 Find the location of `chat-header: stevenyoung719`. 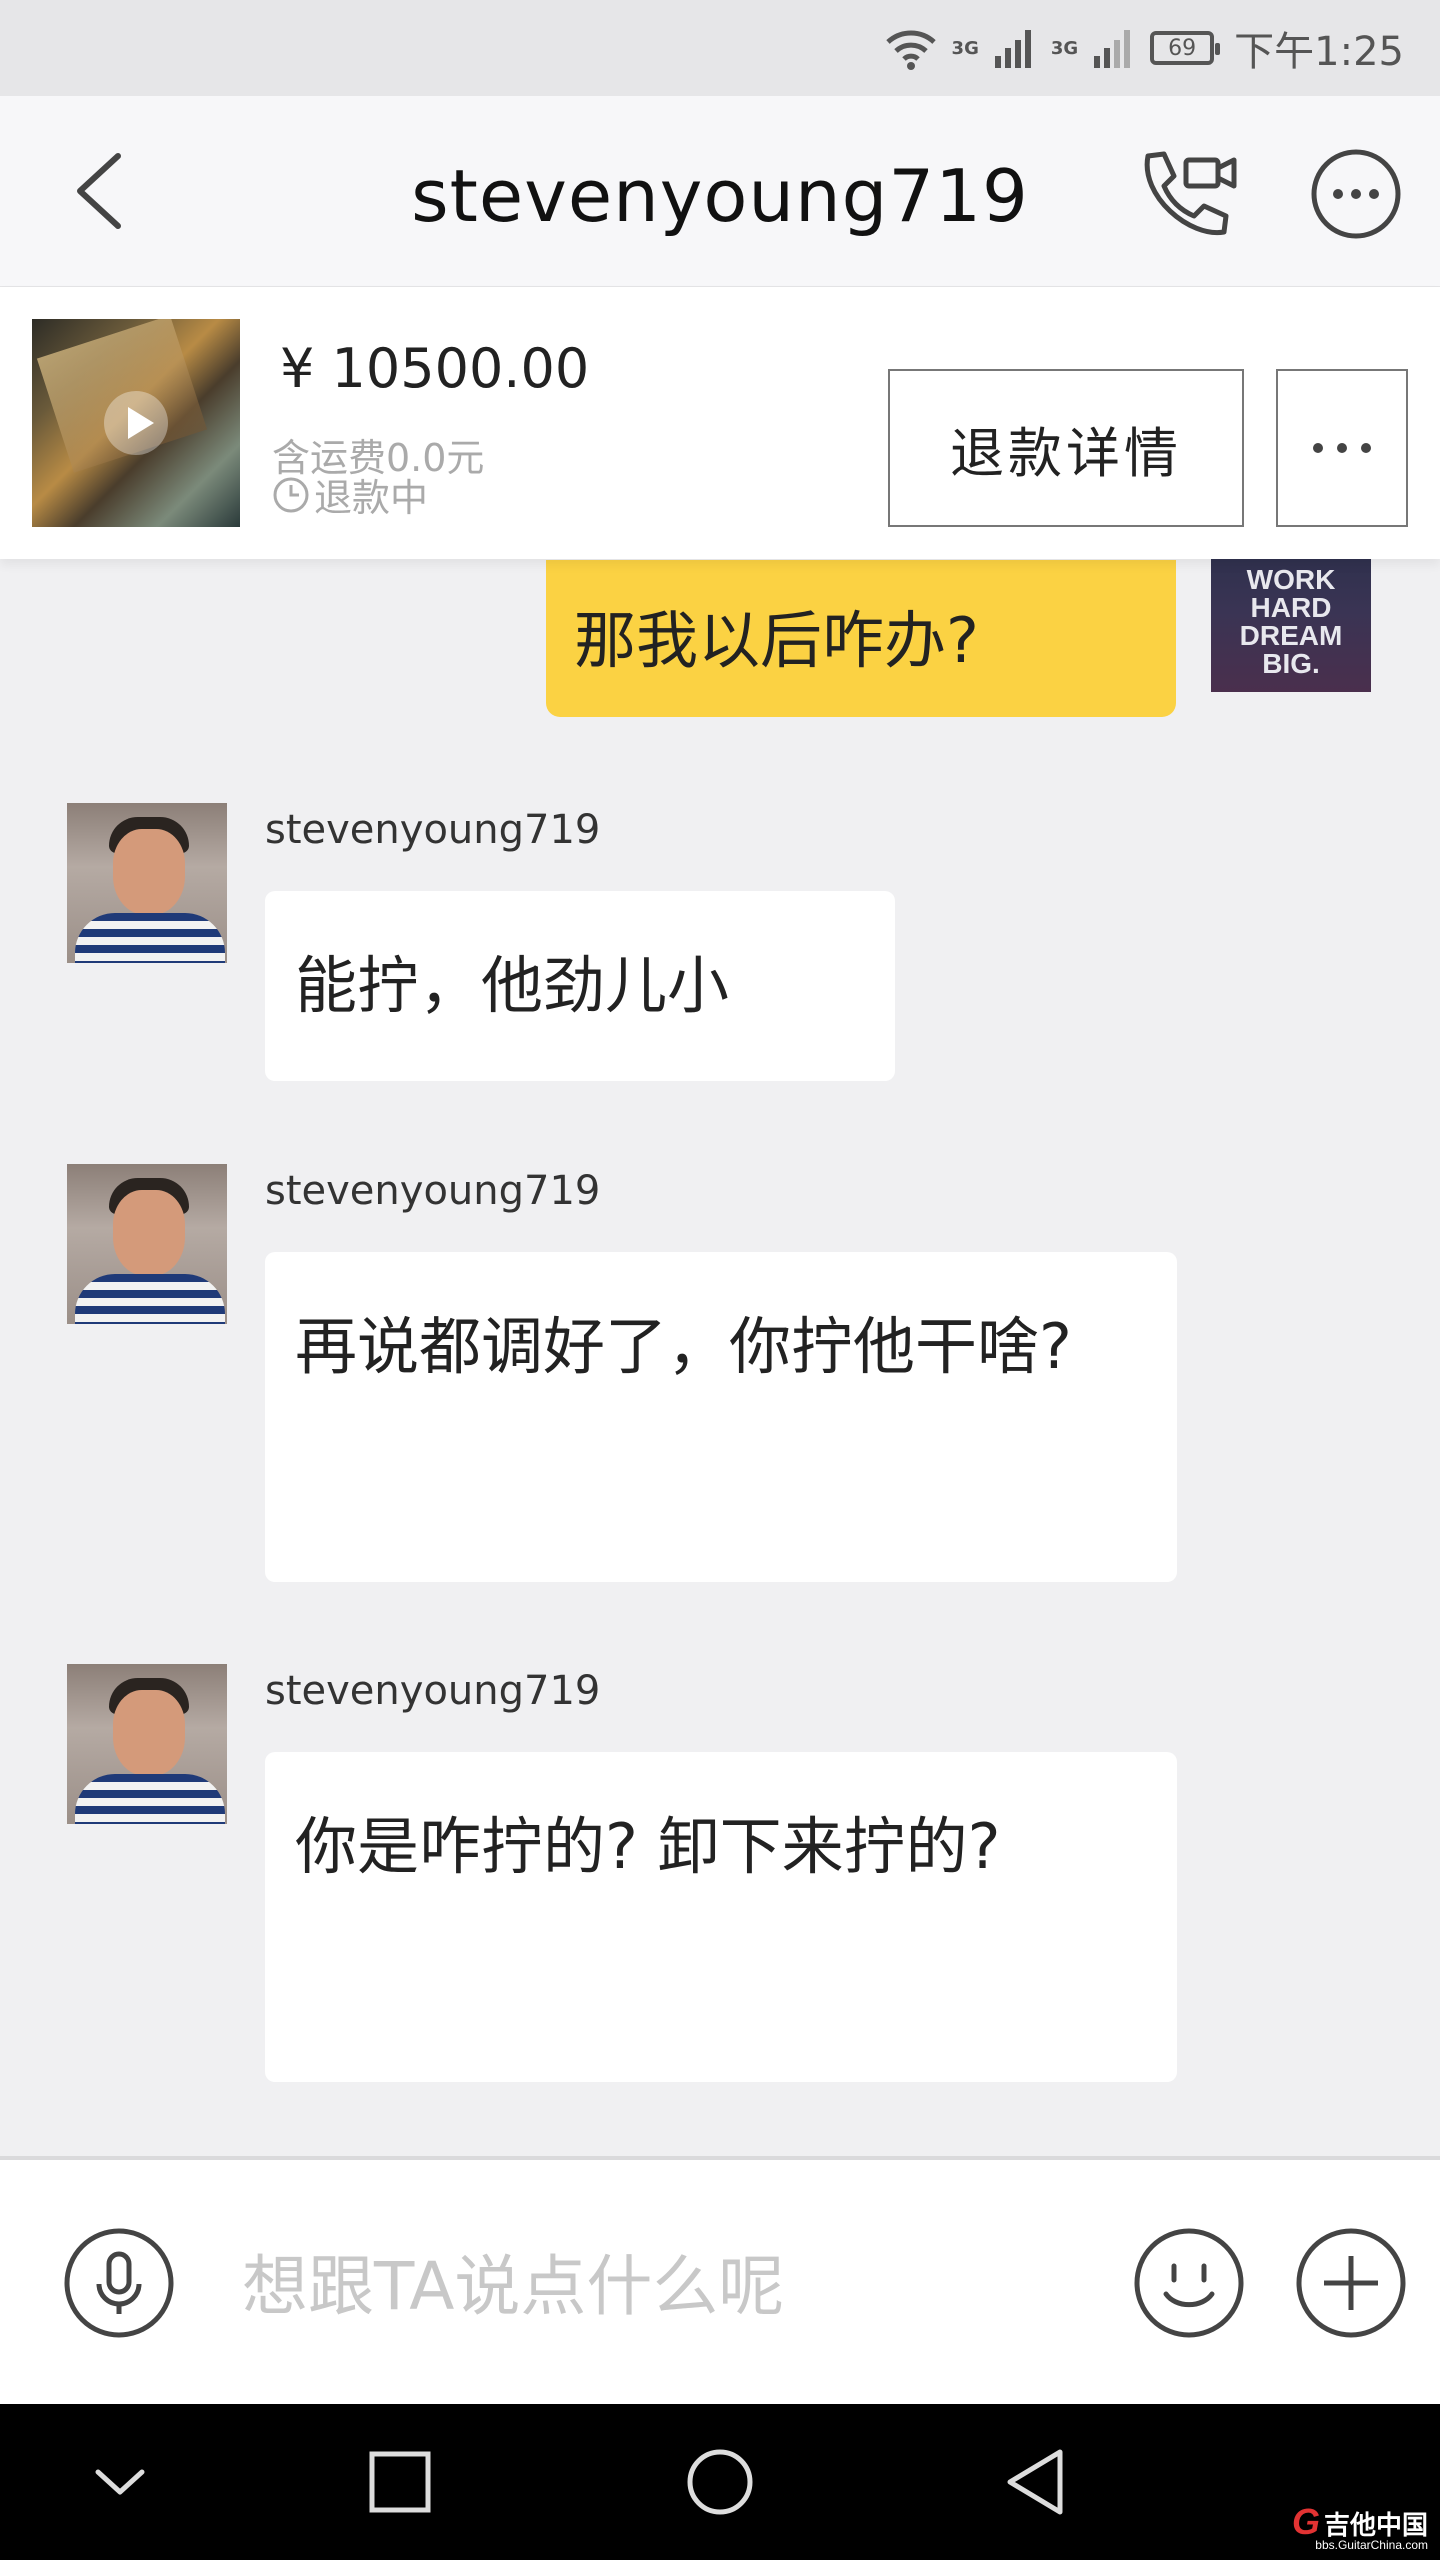

chat-header: stevenyoung719 is located at coordinates (720, 191).